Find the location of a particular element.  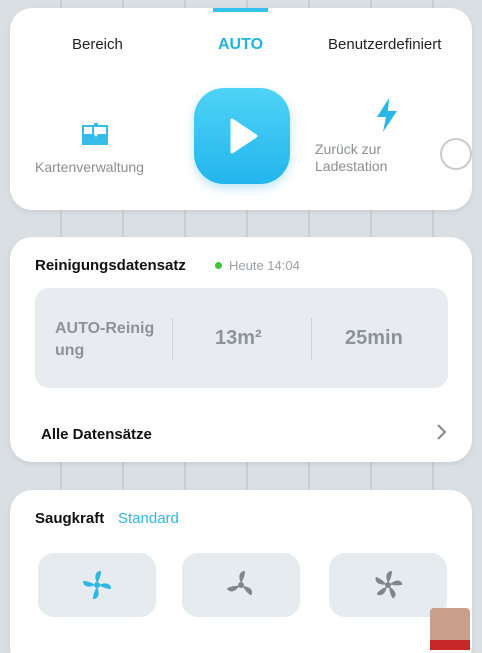

record-title: Reinigungsdatensatz is located at coordinates (110, 265).